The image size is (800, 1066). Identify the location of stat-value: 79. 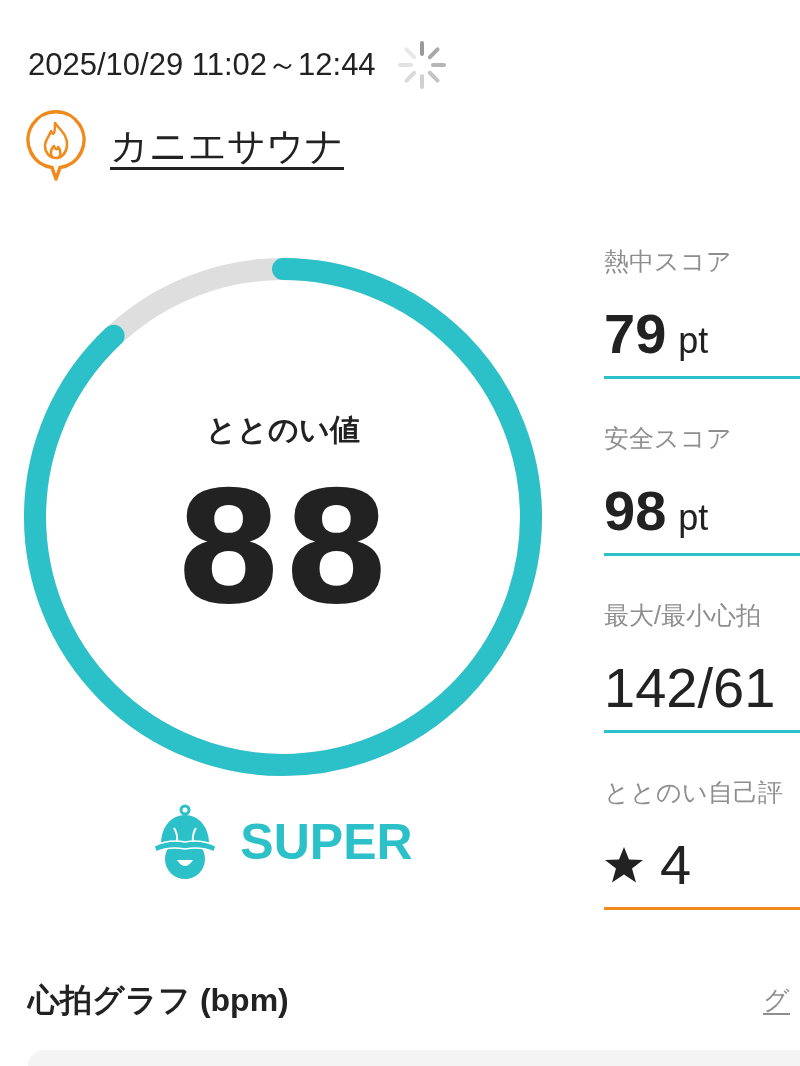
(635, 334).